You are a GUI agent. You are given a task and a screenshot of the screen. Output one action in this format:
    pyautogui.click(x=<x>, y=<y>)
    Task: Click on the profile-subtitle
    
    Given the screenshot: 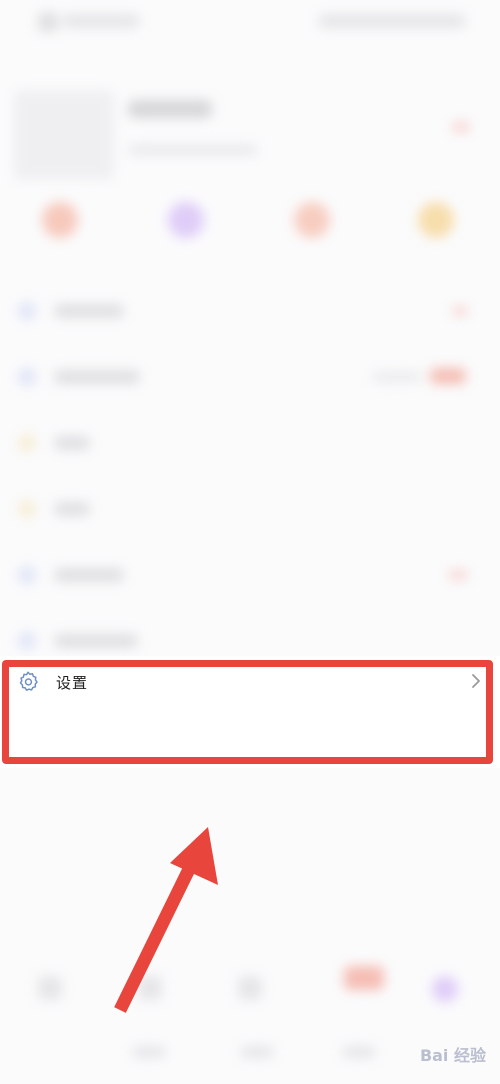 What is the action you would take?
    pyautogui.click(x=193, y=150)
    